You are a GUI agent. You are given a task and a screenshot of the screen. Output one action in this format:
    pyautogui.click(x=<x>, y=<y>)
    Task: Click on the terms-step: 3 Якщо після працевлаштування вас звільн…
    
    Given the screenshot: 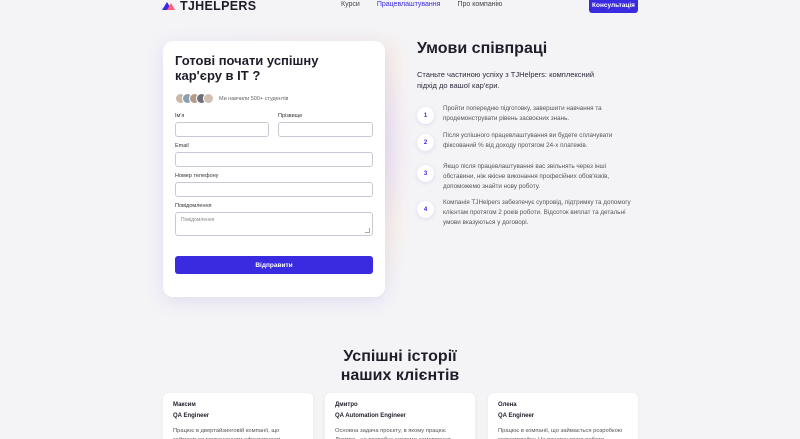 What is the action you would take?
    pyautogui.click(x=527, y=177)
    